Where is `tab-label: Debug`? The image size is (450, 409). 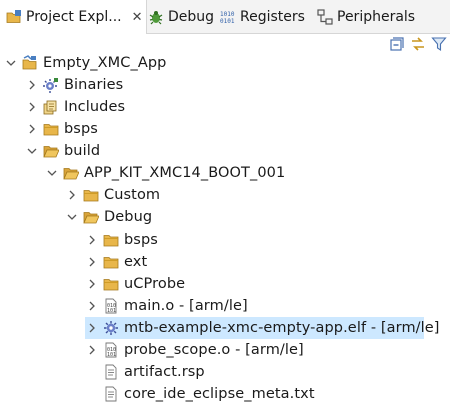
tab-label: Debug is located at coordinates (191, 16).